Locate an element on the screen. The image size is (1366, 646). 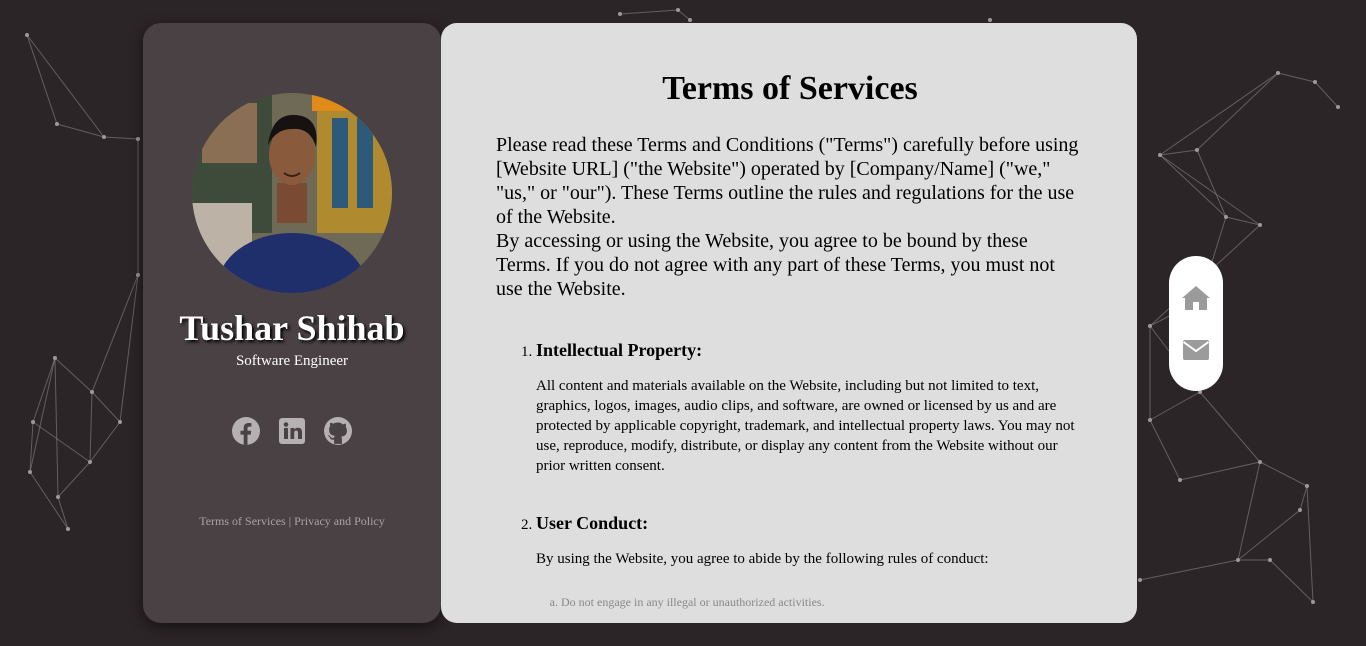
avatar is located at coordinates (292, 193).